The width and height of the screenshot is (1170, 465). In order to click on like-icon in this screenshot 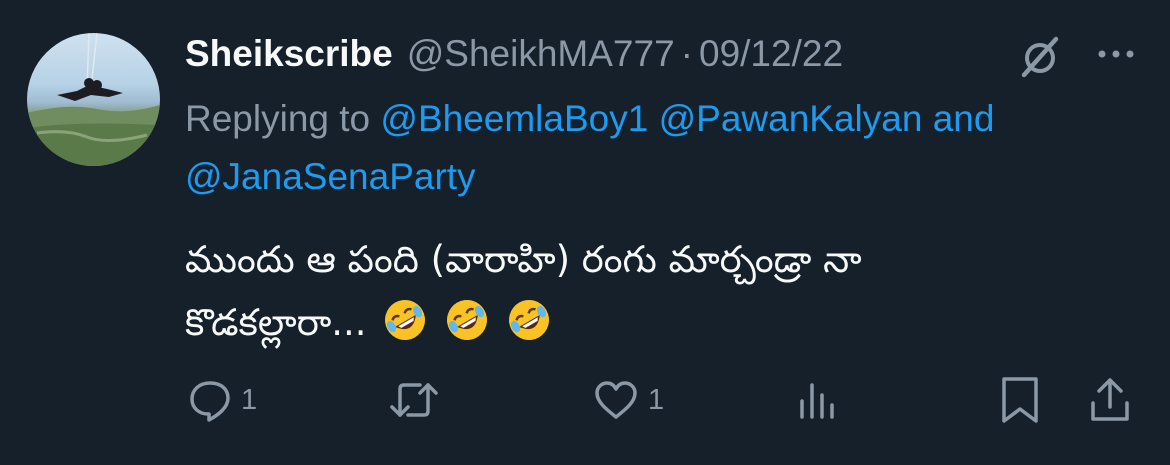, I will do `click(616, 400)`.